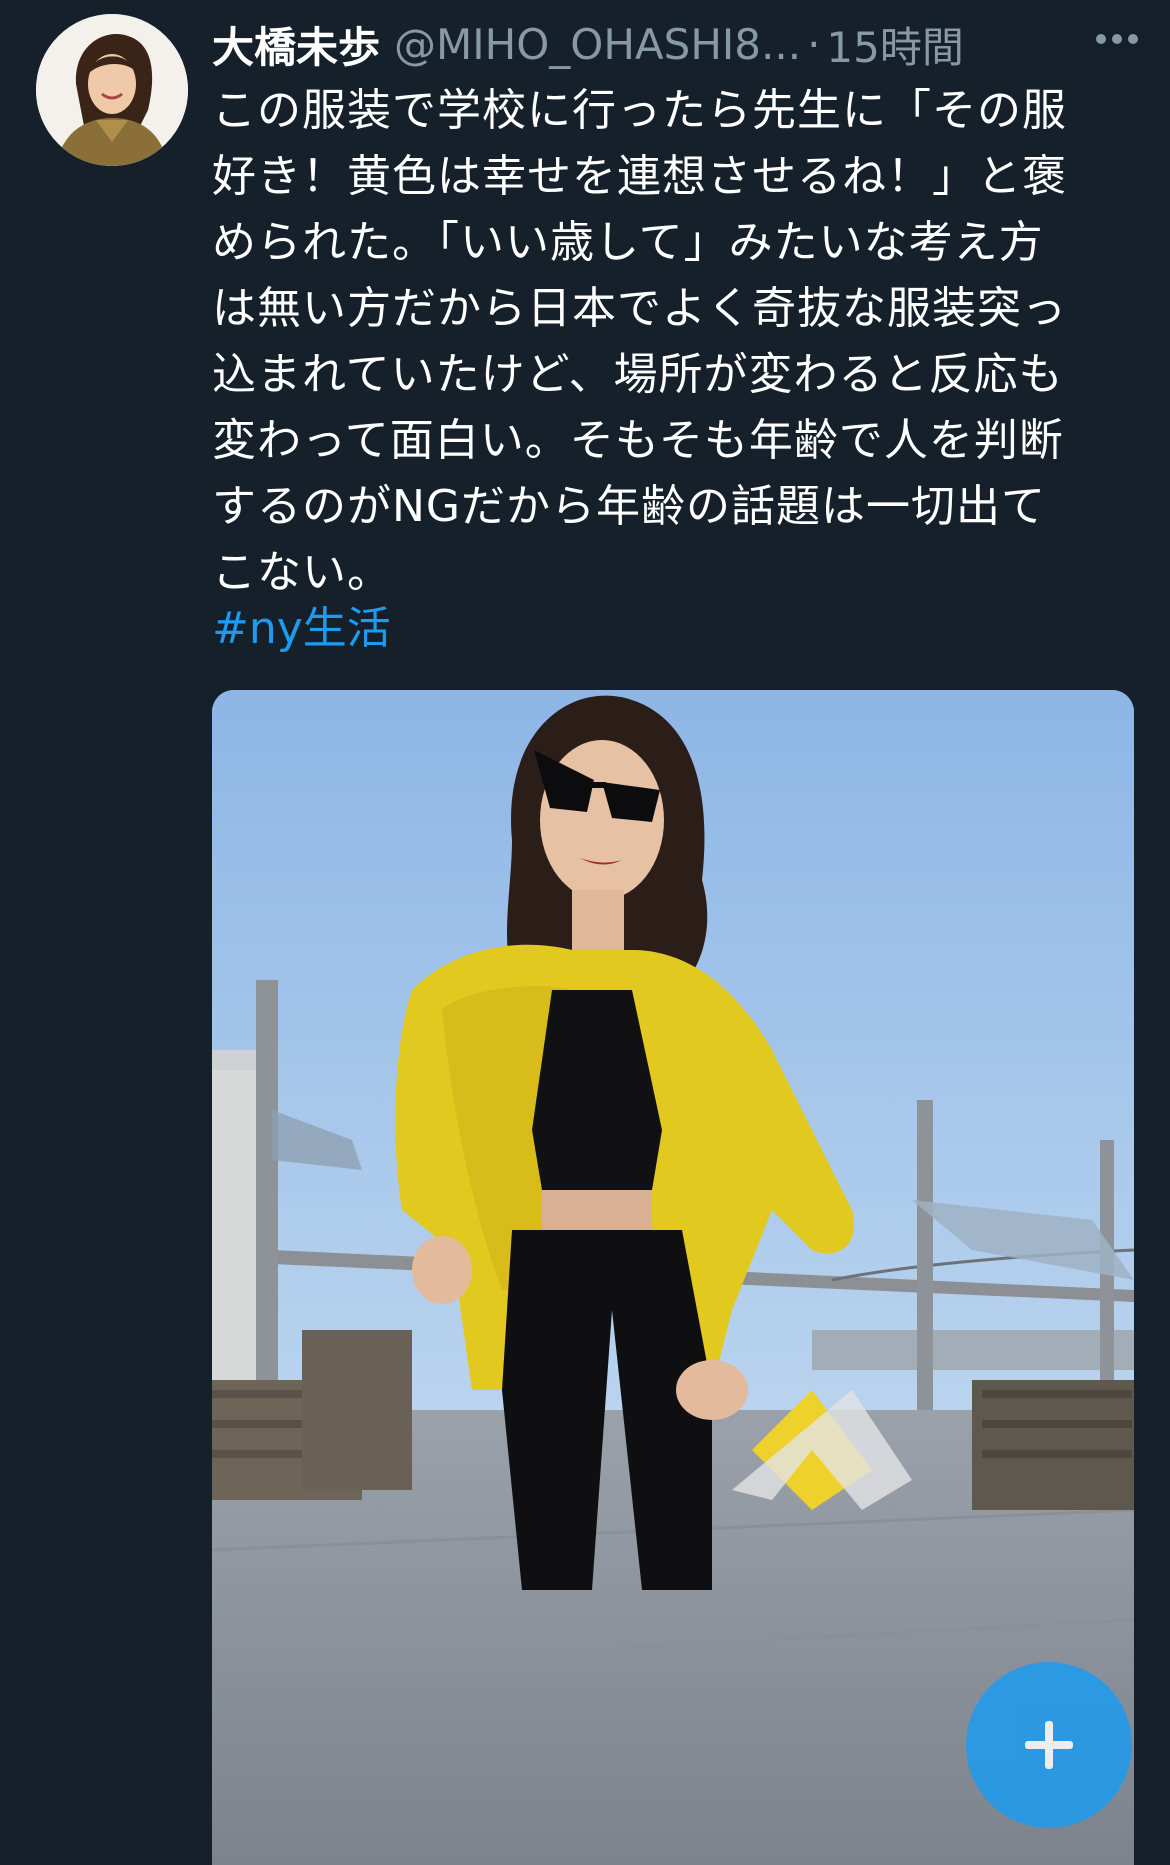  What do you see at coordinates (638, 440) in the screenshot?
I see `tweet-text-line: 変わって面白い。そもそも年齢で人を判断` at bounding box center [638, 440].